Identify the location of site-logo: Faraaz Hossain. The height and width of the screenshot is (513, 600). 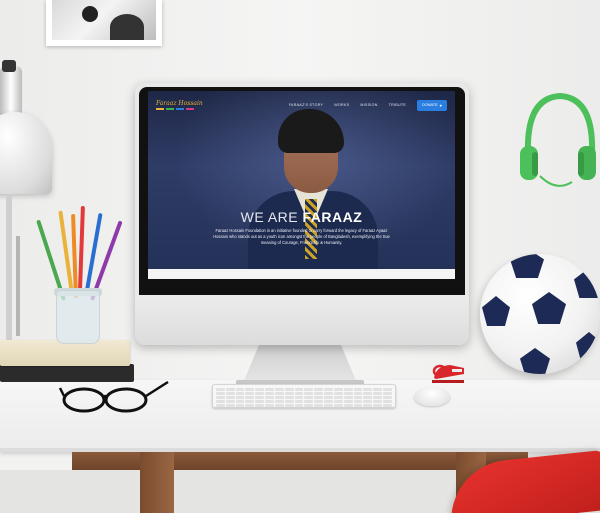
(179, 105).